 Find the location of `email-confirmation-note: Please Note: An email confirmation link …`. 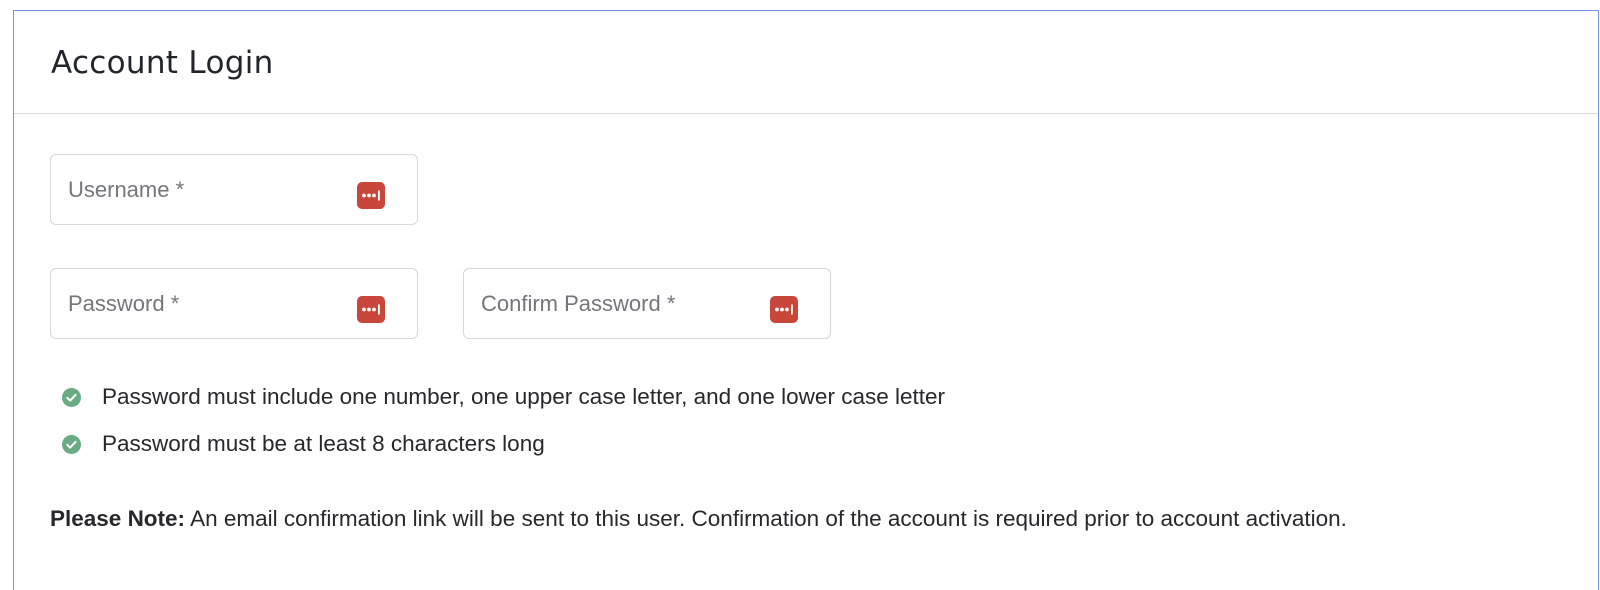

email-confirmation-note: Please Note: An email confirmation link … is located at coordinates (698, 519).